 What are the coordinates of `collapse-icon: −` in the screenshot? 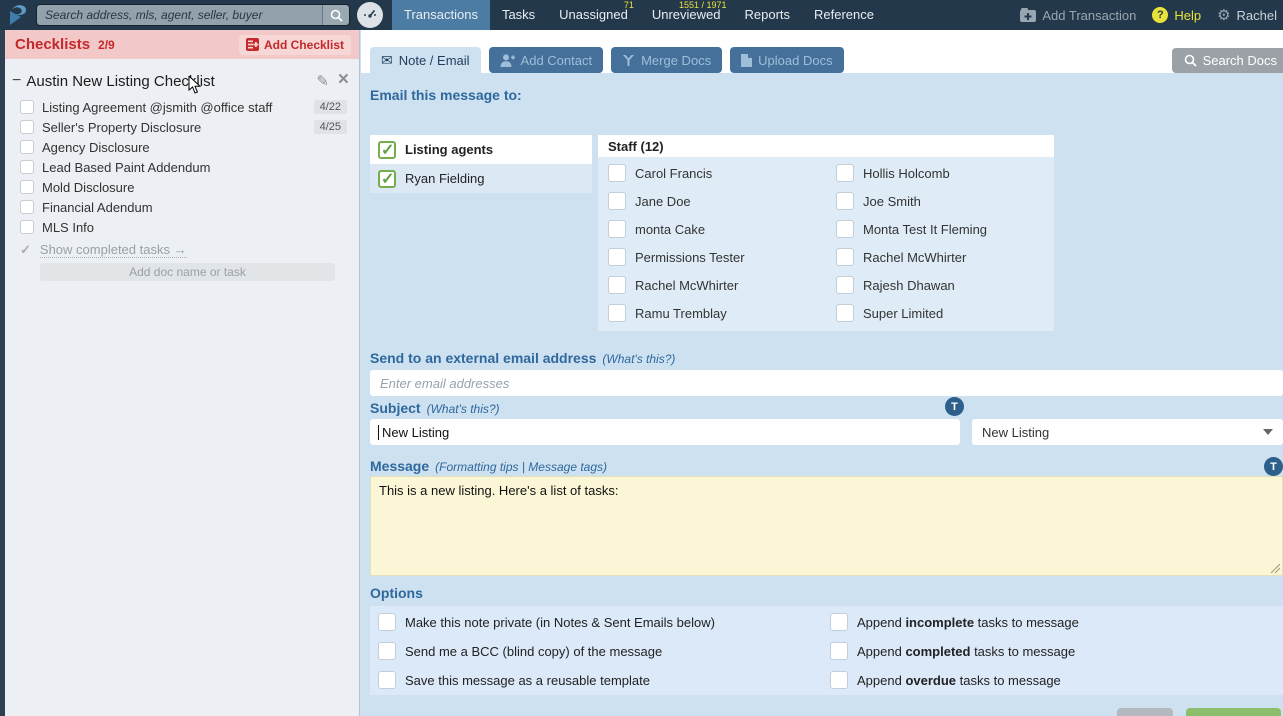 It's located at (16, 81).